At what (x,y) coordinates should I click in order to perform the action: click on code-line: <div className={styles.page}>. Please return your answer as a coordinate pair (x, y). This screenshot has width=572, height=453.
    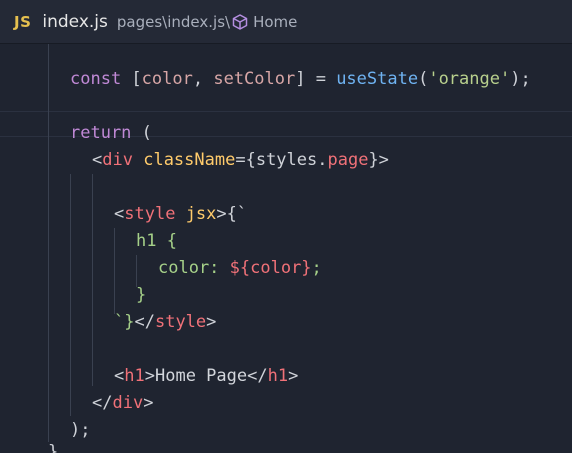
    Looking at the image, I should click on (240, 160).